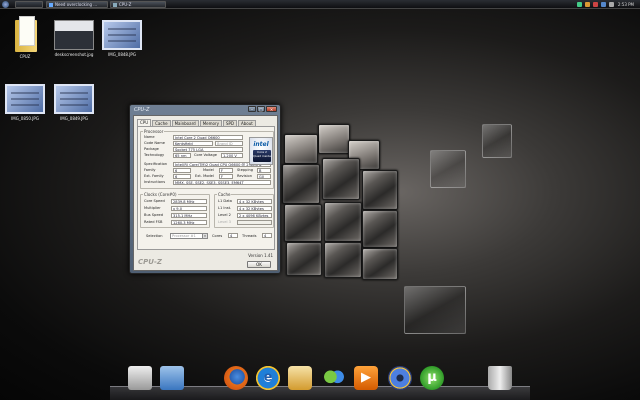  What do you see at coordinates (271, 109) in the screenshot?
I see `close-button: ×` at bounding box center [271, 109].